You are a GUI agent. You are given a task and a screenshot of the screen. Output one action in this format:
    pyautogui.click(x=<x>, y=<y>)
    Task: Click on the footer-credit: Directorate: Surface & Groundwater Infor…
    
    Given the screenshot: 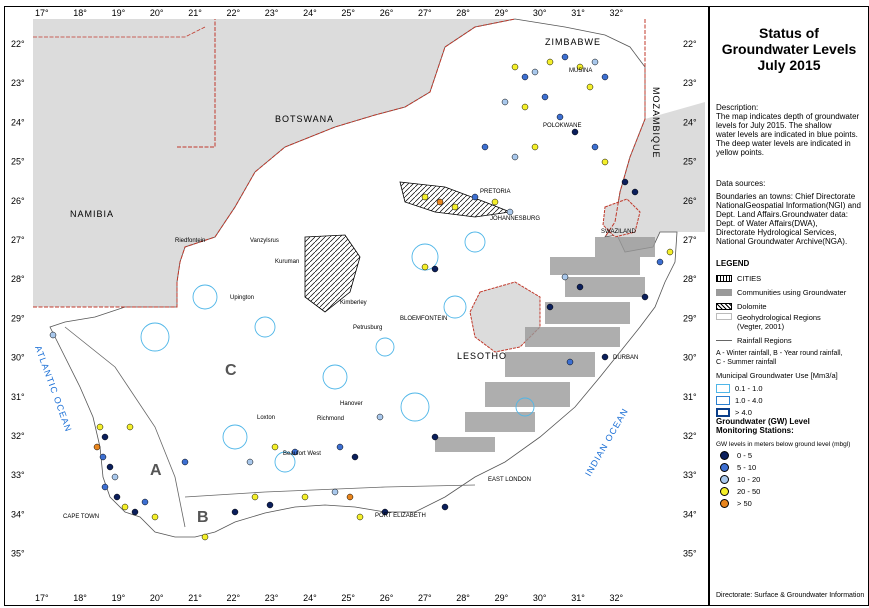 What is the action you would take?
    pyautogui.click(x=790, y=595)
    